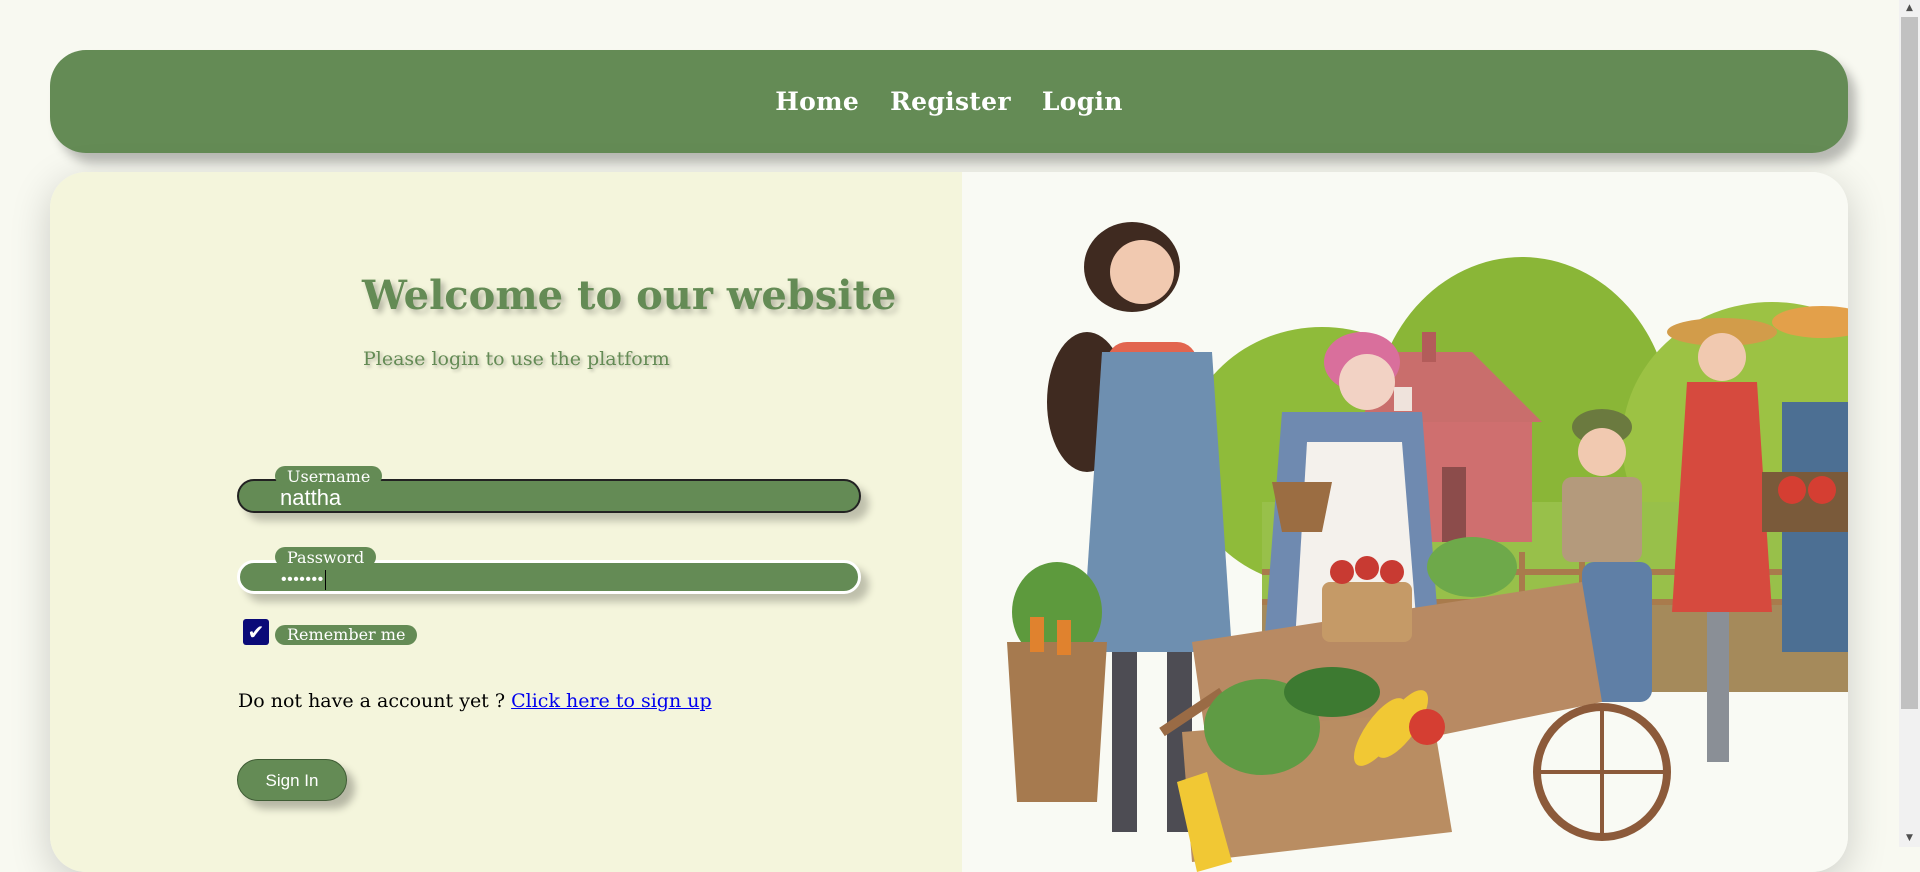 The image size is (1920, 872). I want to click on scroll-down-icon: ▼, so click(1909, 838).